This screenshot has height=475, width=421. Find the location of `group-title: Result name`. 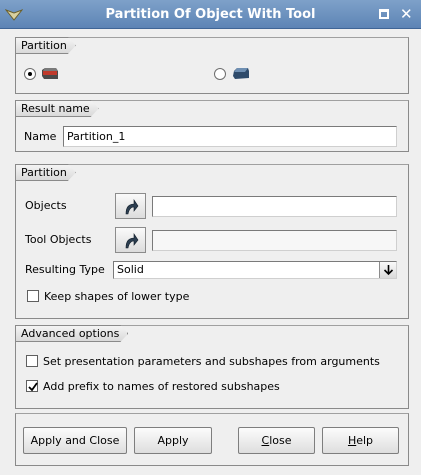

group-title: Result name is located at coordinates (57, 108).